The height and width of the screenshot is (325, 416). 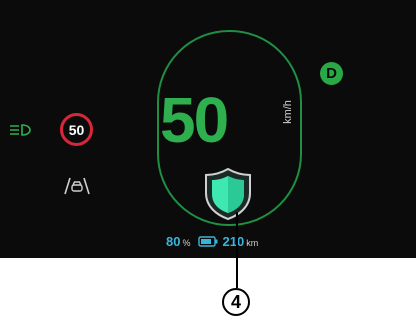 I want to click on battery-icon, so click(x=208, y=242).